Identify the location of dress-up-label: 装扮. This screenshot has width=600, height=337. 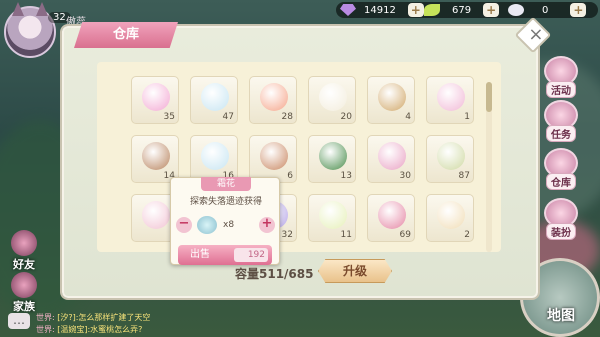
(561, 231).